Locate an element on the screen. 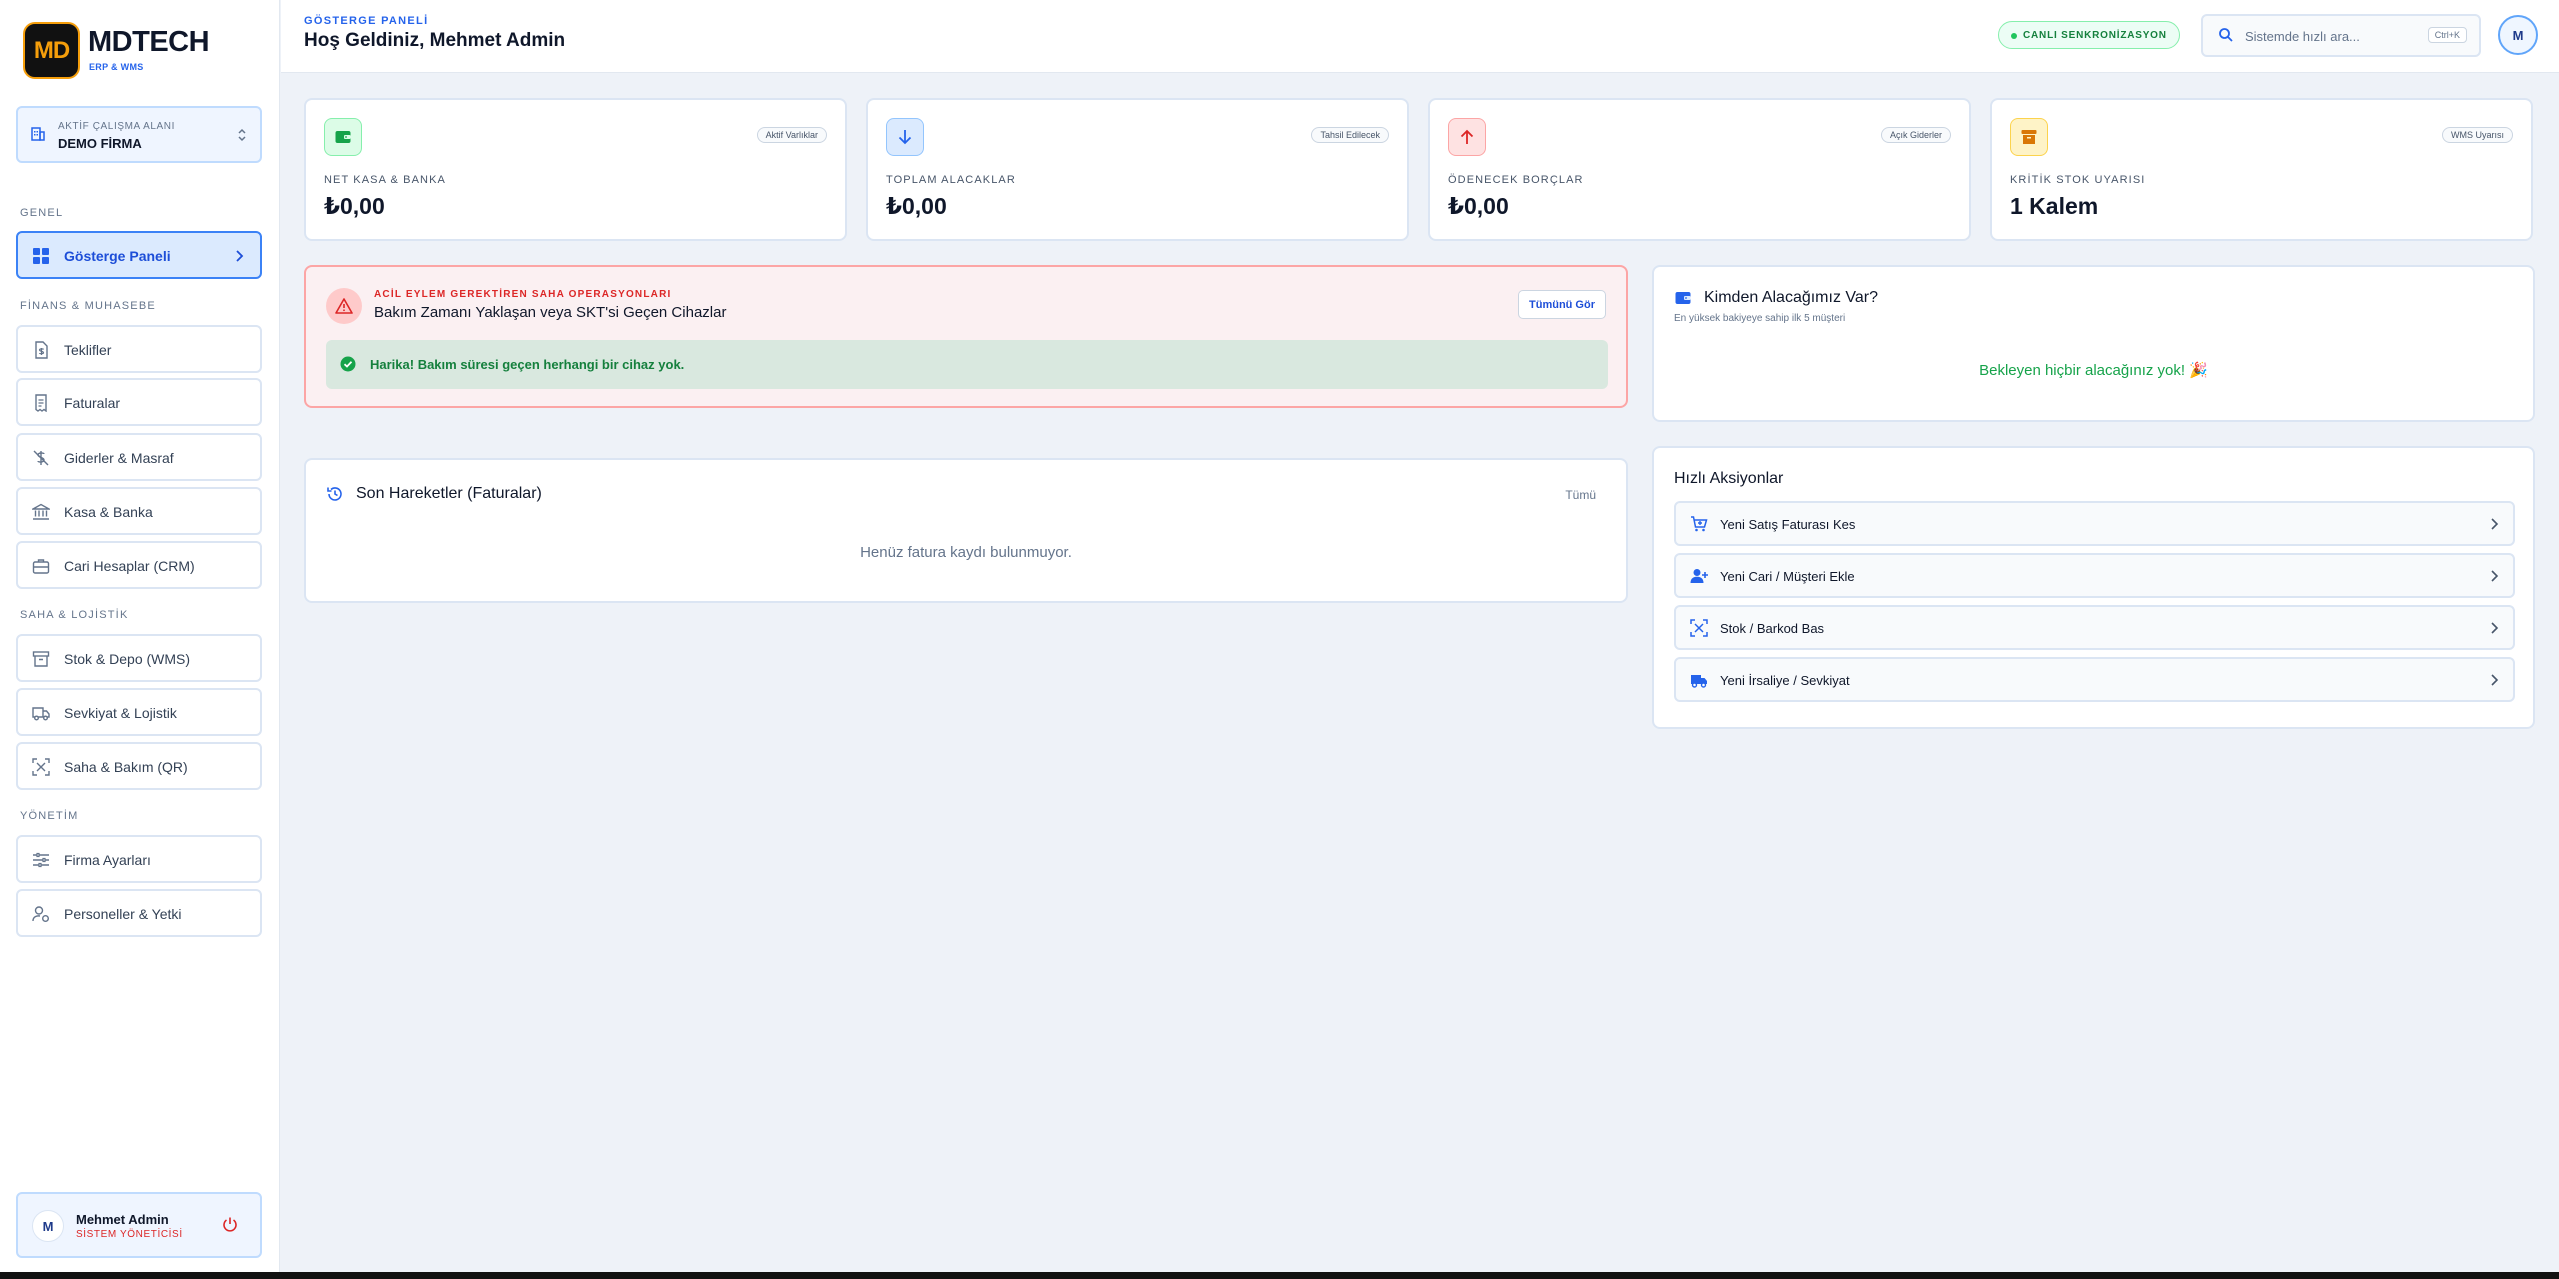  sidebar-item-label: Kasa & Banka is located at coordinates (108, 512).